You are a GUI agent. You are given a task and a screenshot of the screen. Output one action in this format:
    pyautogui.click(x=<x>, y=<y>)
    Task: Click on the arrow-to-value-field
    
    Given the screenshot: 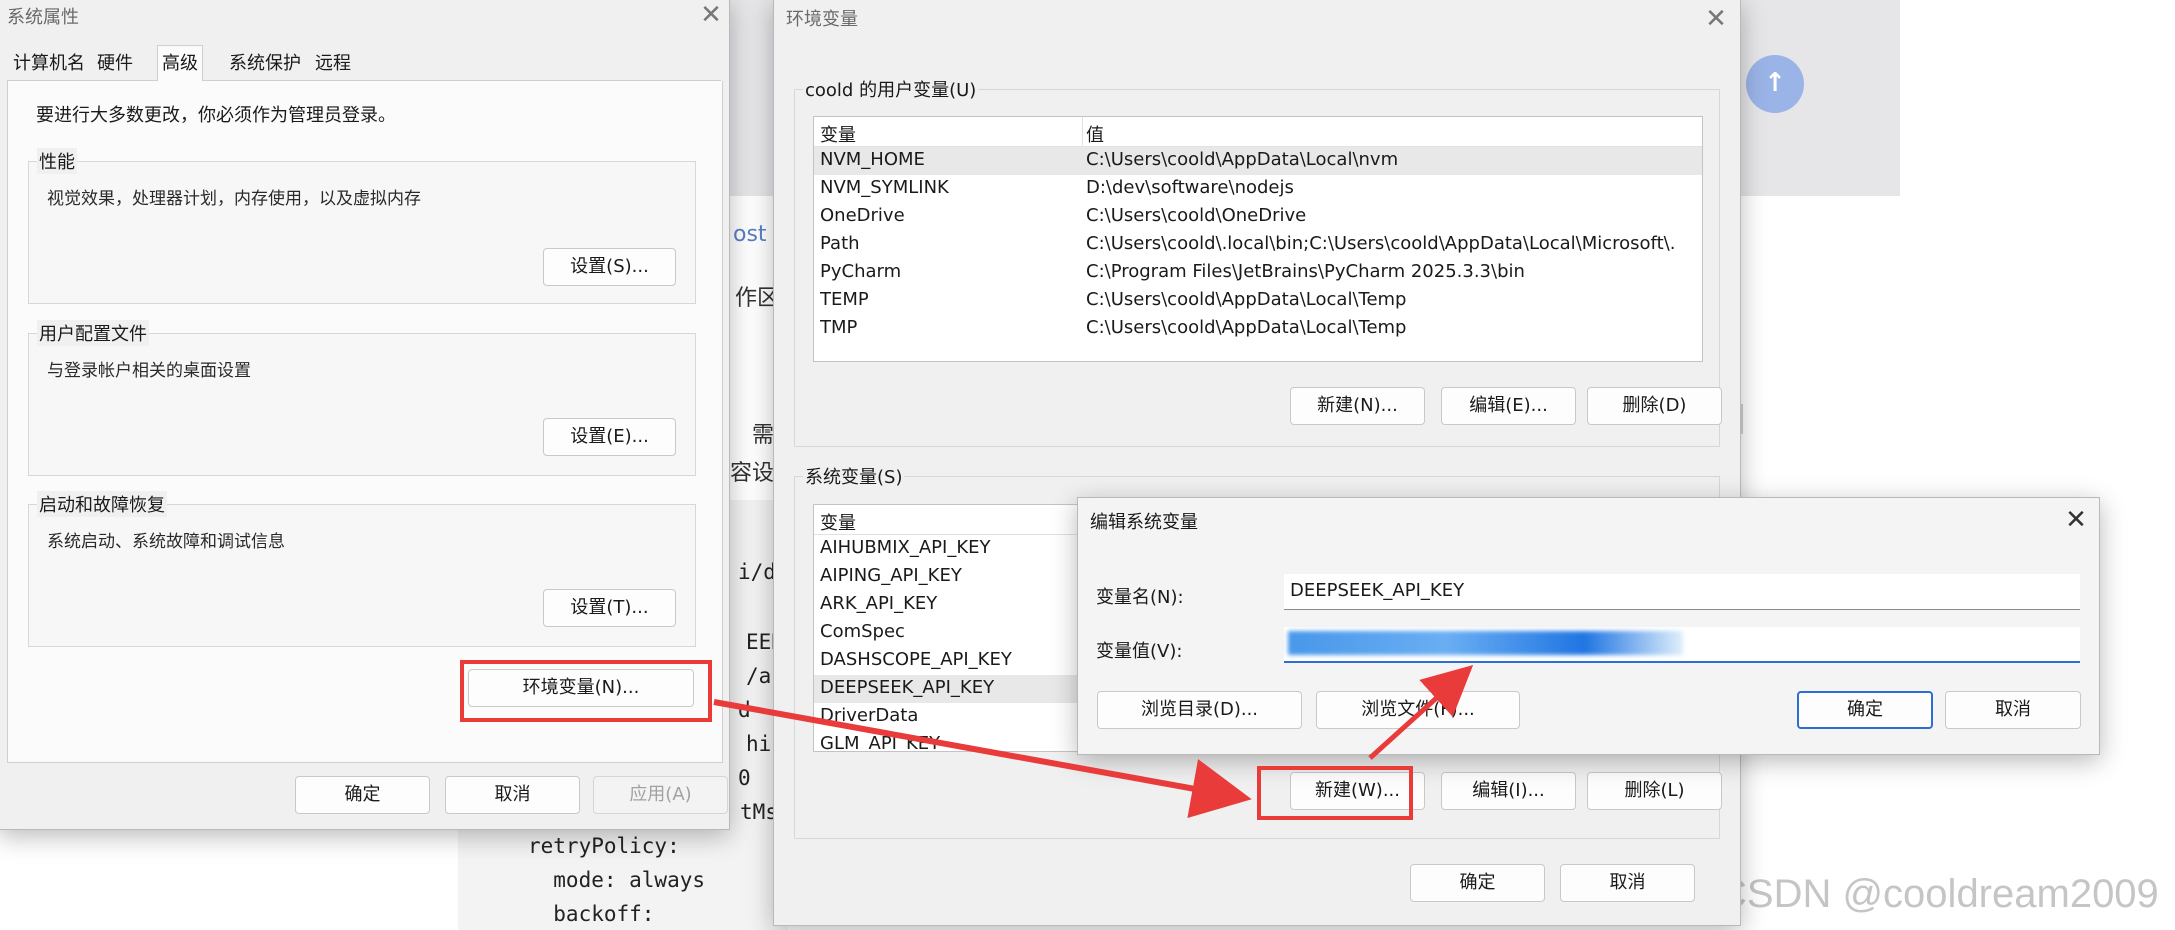 What is the action you would take?
    pyautogui.click(x=1421, y=712)
    